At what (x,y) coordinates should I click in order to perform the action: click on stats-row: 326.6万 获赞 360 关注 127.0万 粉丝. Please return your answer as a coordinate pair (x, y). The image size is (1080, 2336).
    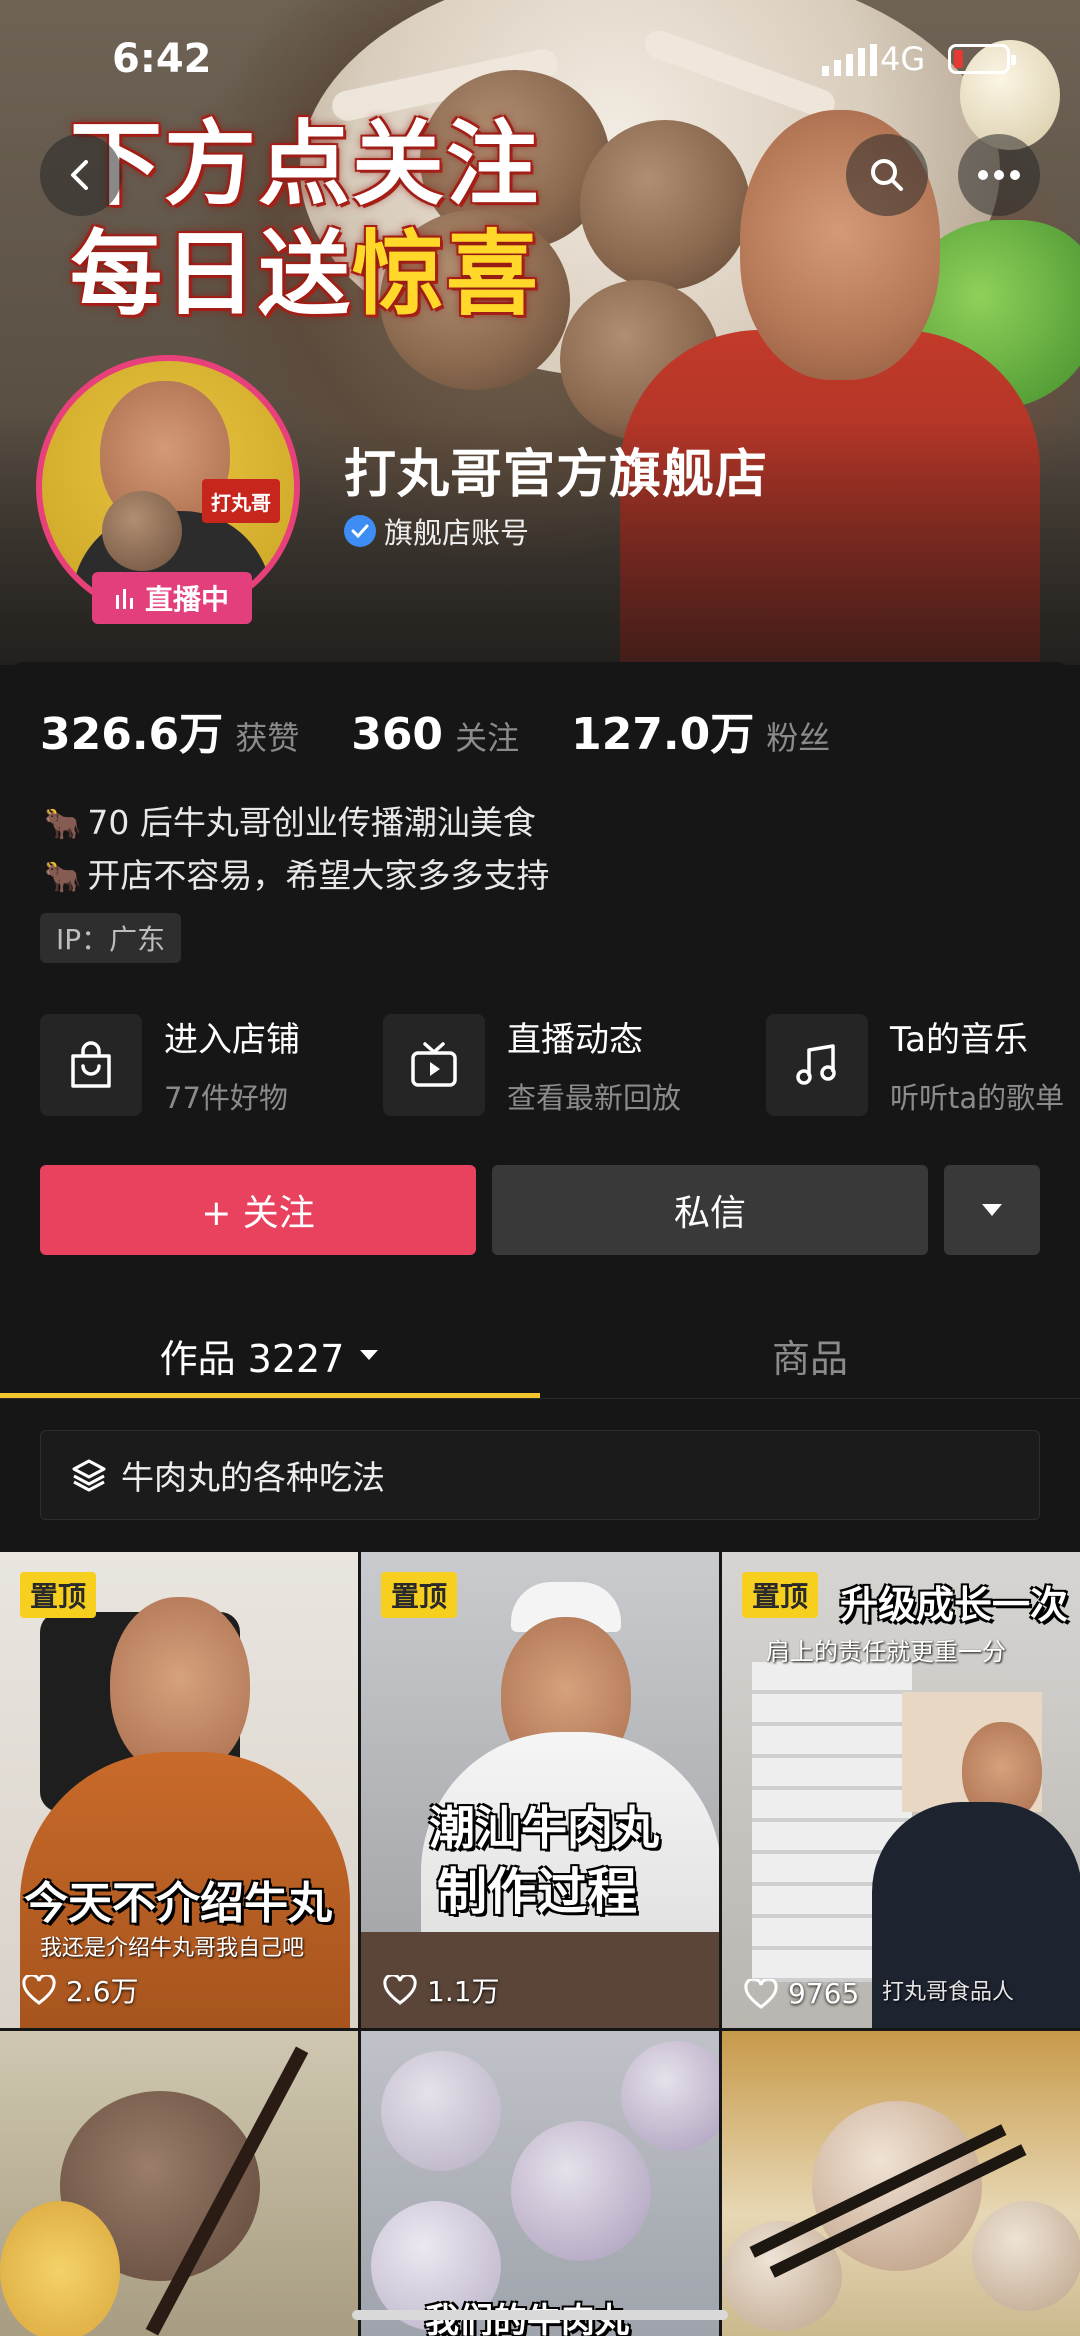
    Looking at the image, I should click on (461, 730).